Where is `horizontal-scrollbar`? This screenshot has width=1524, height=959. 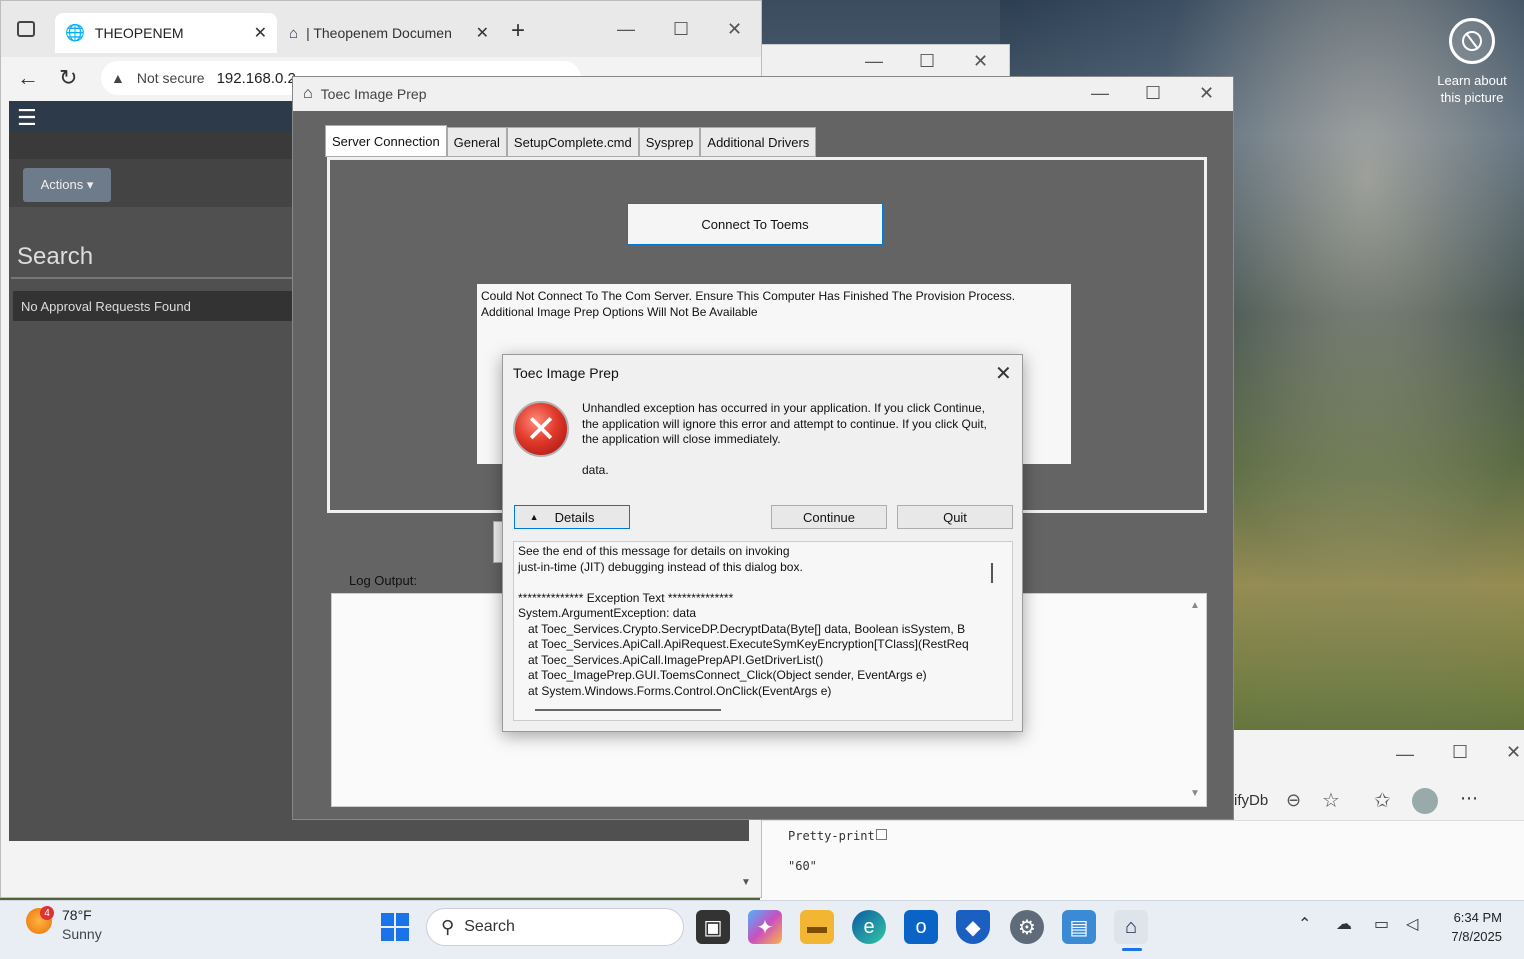 horizontal-scrollbar is located at coordinates (628, 710).